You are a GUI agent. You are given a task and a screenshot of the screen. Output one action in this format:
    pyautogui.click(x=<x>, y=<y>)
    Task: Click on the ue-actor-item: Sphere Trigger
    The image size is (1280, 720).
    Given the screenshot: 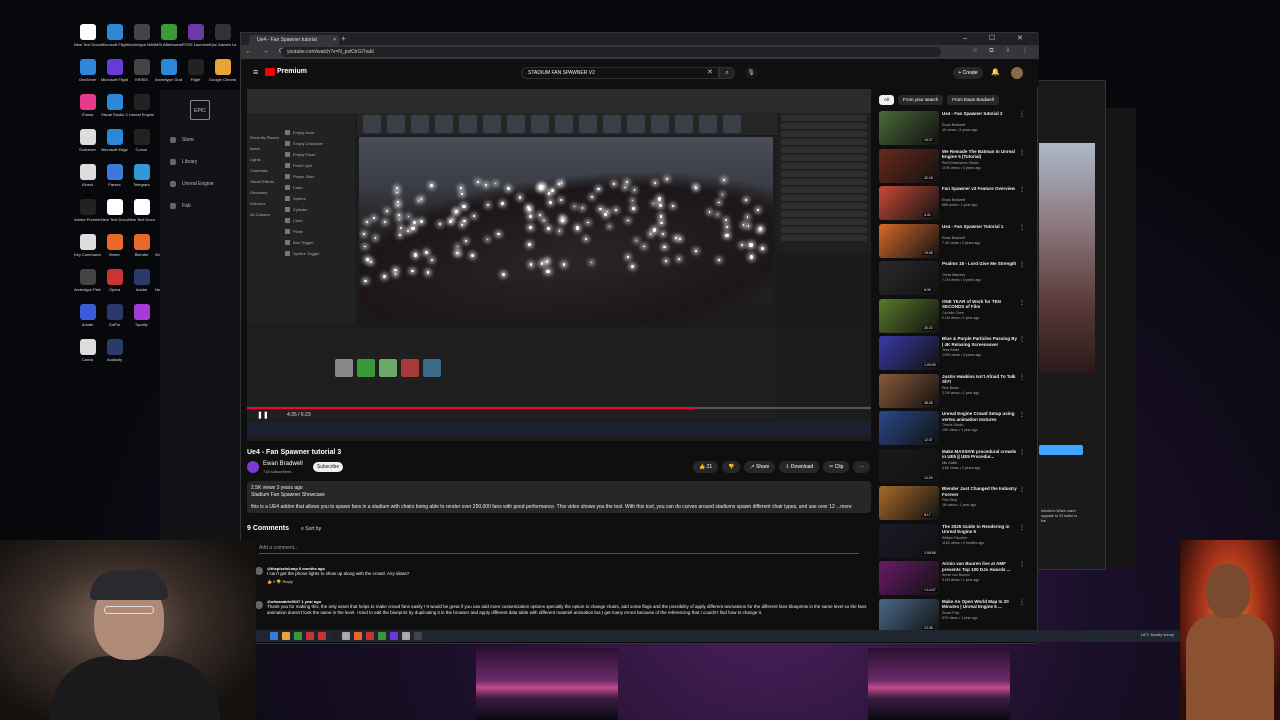 What is the action you would take?
    pyautogui.click(x=301, y=253)
    